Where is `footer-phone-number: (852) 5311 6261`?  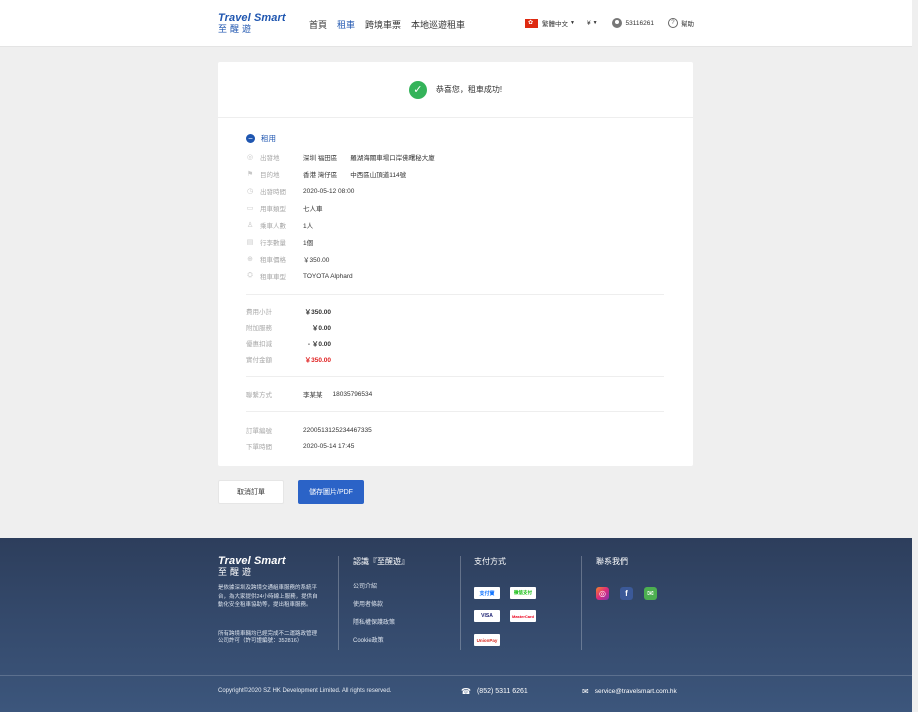
footer-phone-number: (852) 5311 6261 is located at coordinates (502, 691).